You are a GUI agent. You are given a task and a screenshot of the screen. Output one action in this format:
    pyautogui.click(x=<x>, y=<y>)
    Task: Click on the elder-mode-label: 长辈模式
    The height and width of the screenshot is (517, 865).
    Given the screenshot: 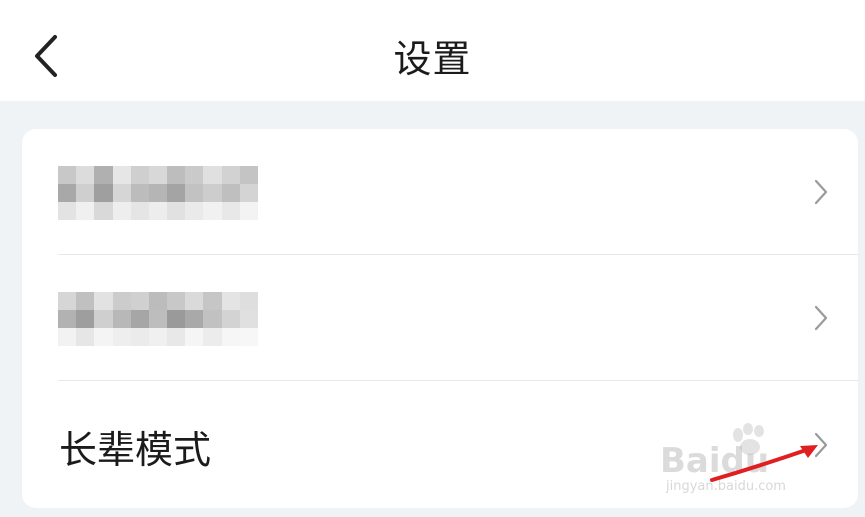 What is the action you would take?
    pyautogui.click(x=135, y=450)
    